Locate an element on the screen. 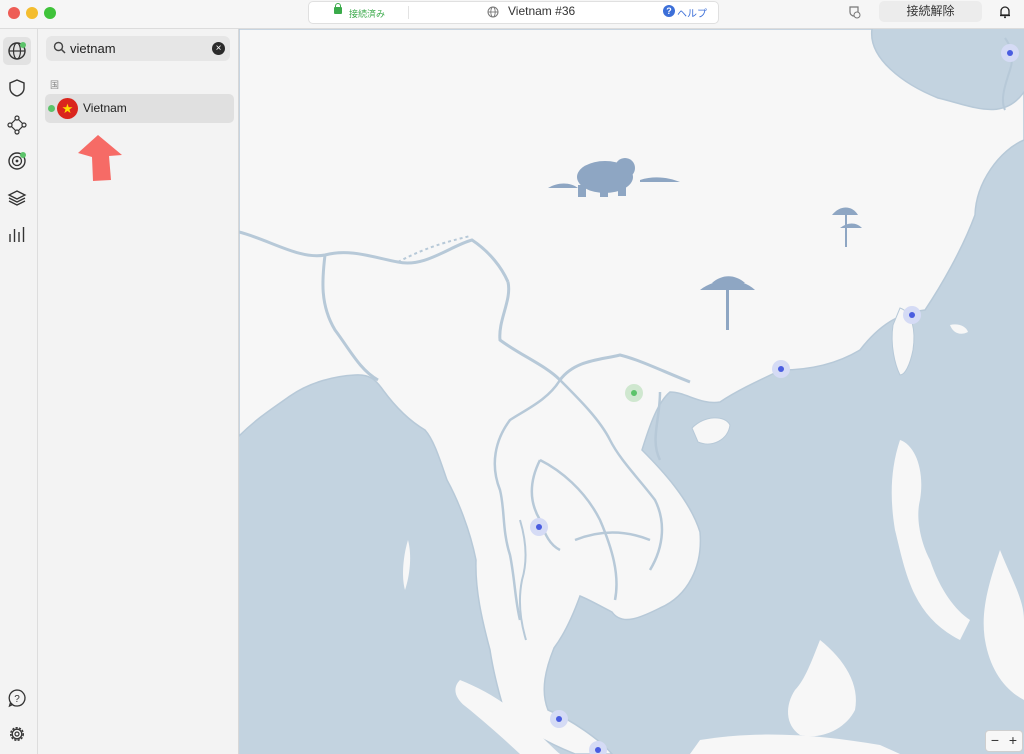 Image resolution: width=1024 pixels, height=754 pixels. rail-meshnet is located at coordinates (17, 125).